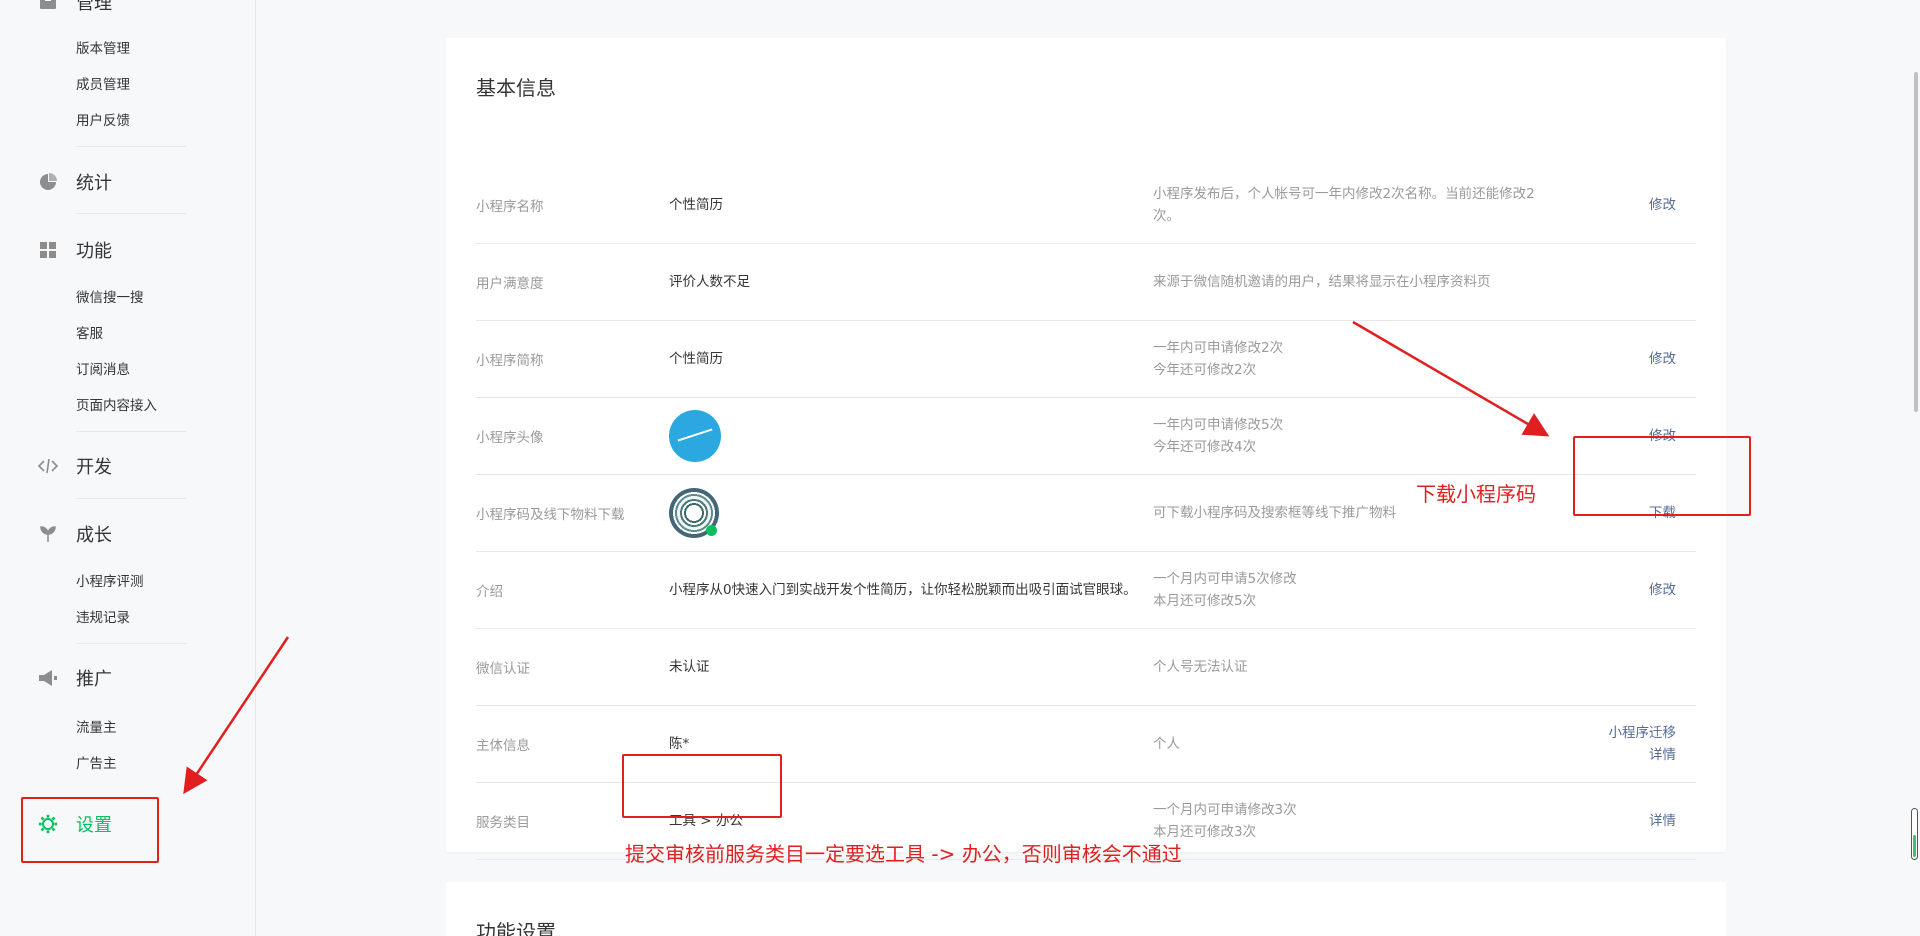  Describe the element at coordinates (904, 513) in the screenshot. I see `miniprogram-qrcode` at that location.